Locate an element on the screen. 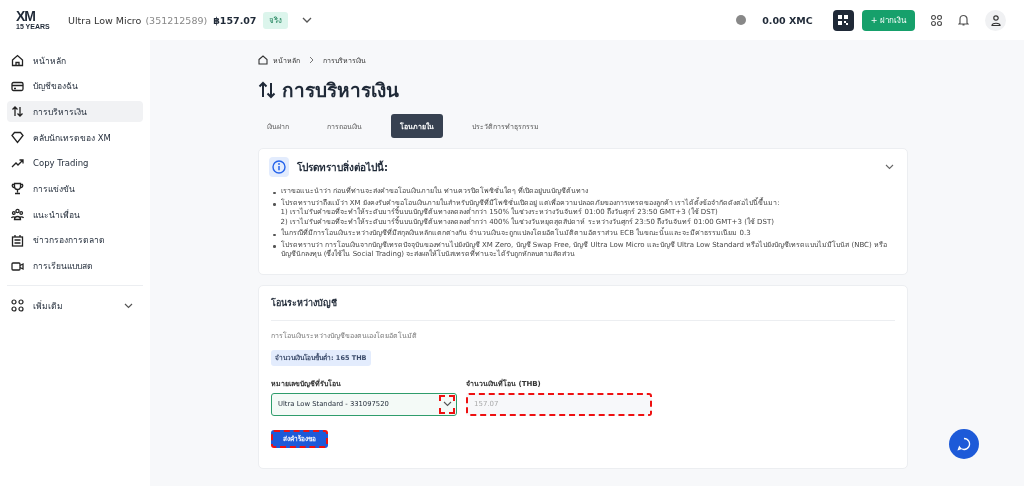 The image size is (1024, 486). card-icon is located at coordinates (17, 86).